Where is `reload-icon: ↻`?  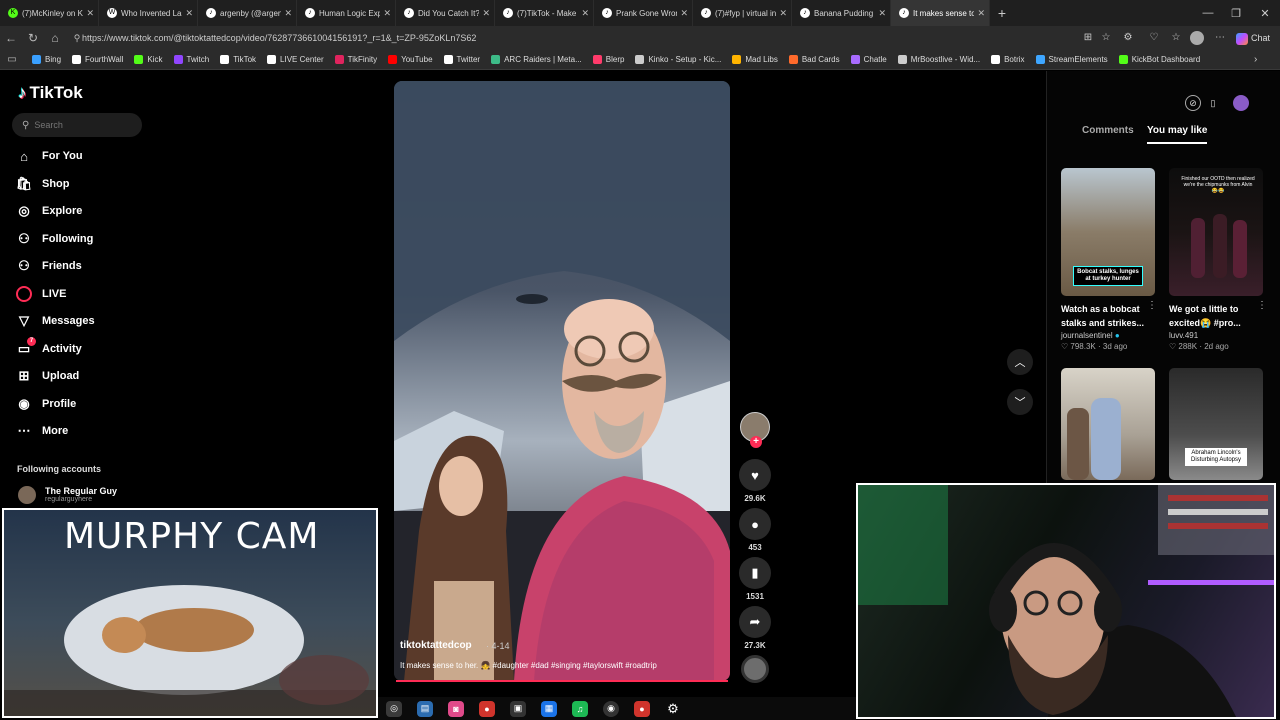
reload-icon: ↻ is located at coordinates (33, 38).